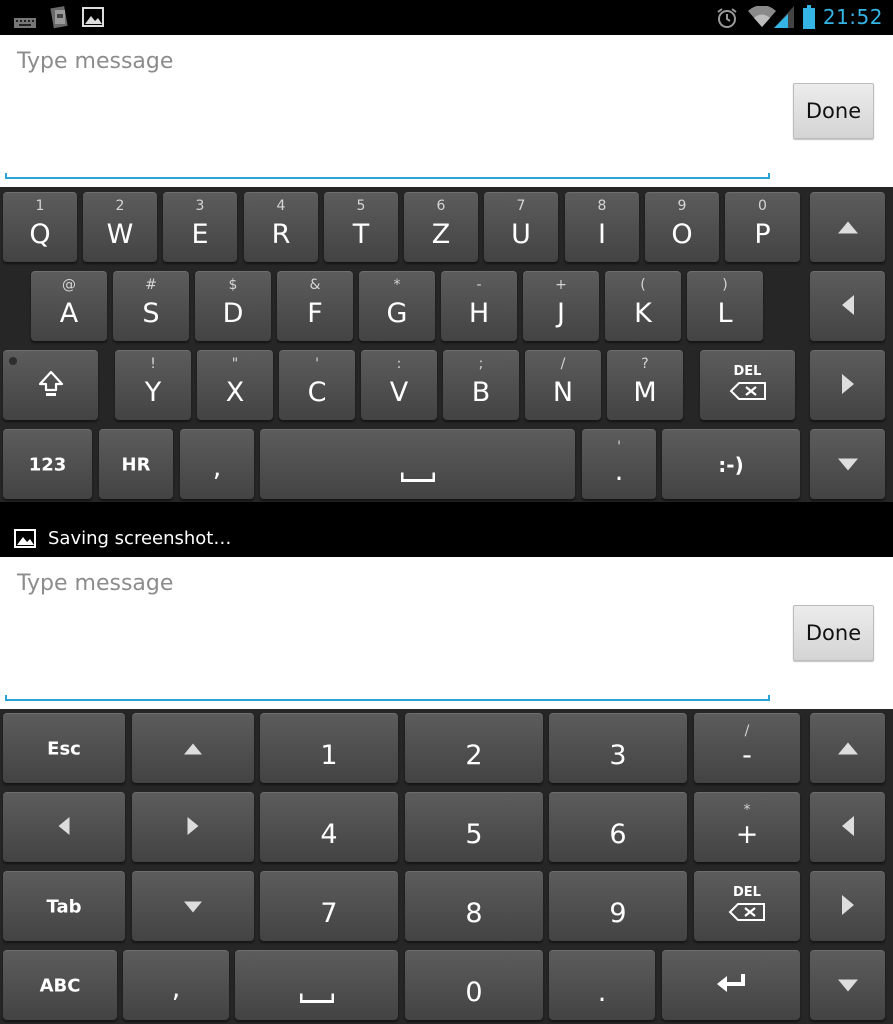  What do you see at coordinates (474, 985) in the screenshot?
I see `key-0: 0` at bounding box center [474, 985].